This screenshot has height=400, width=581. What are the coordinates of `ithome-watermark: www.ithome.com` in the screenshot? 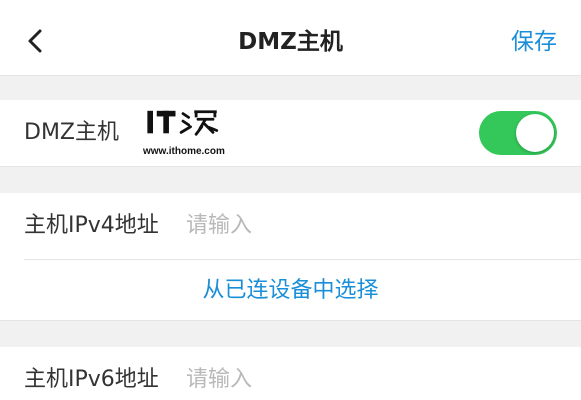 It's located at (188, 133).